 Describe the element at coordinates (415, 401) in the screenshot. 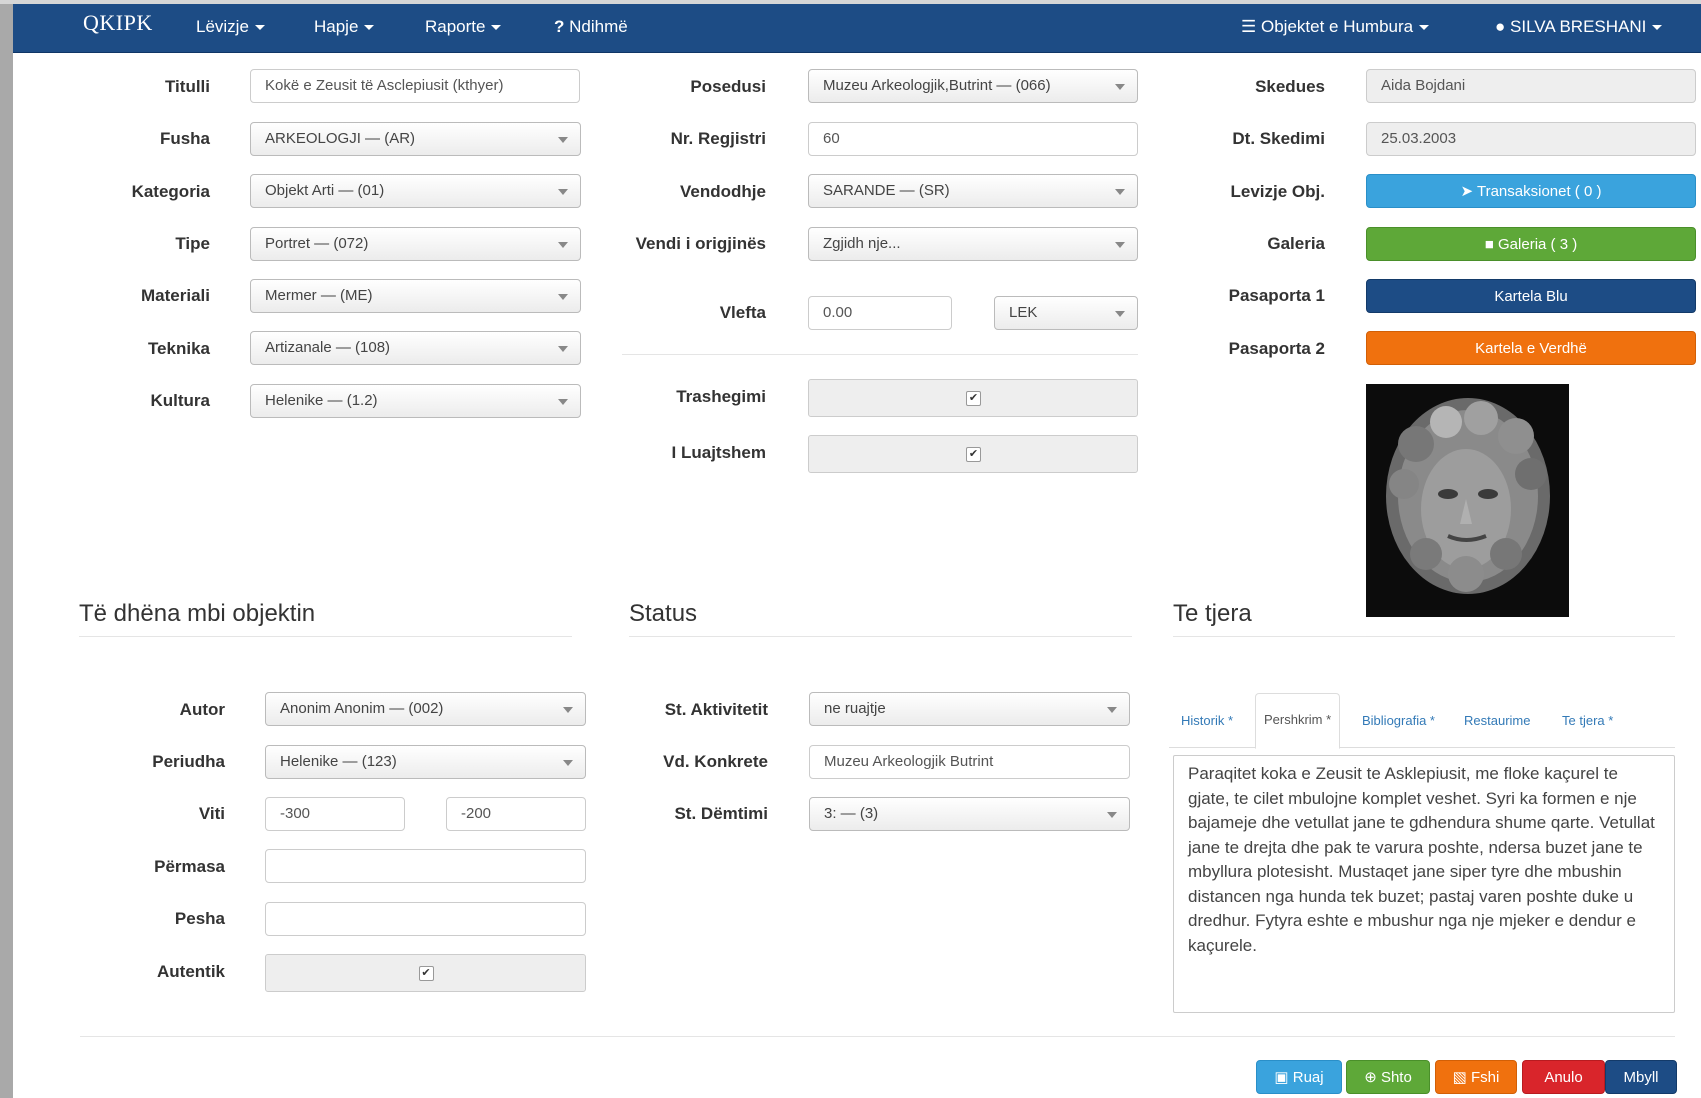

I see `kultura-select: Helenike — (1.2)` at that location.